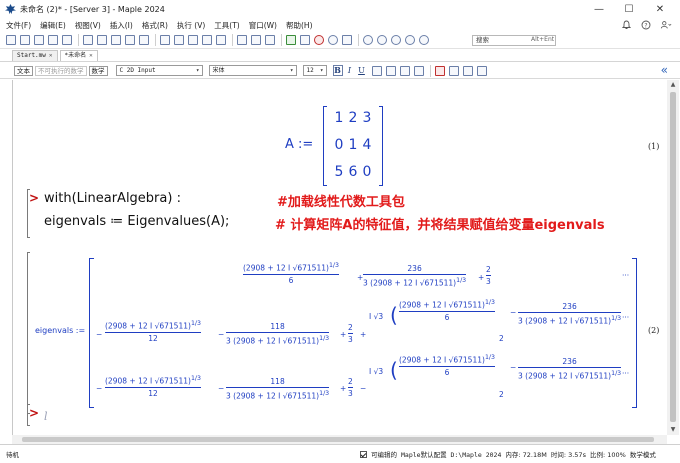  What do you see at coordinates (382, 40) in the screenshot?
I see `zoom-in-icon` at bounding box center [382, 40].